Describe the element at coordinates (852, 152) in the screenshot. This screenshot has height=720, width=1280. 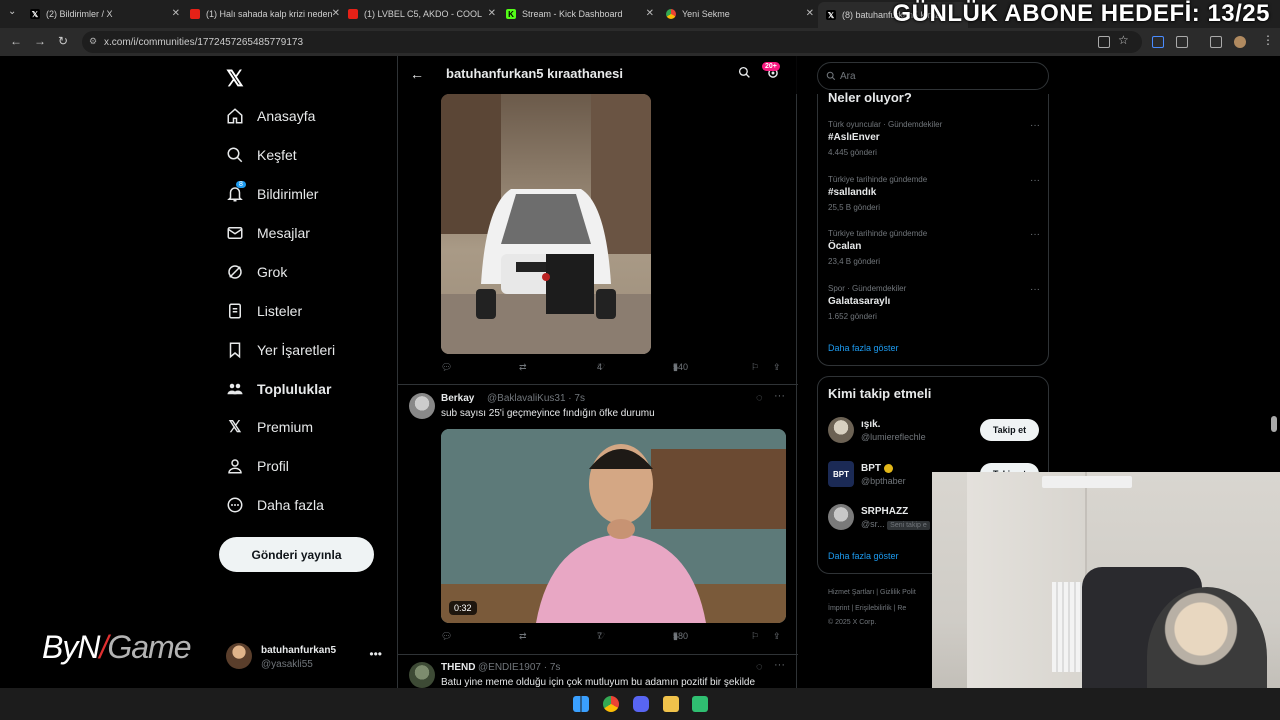
I see `trend-count: 4.445 gönderi` at that location.